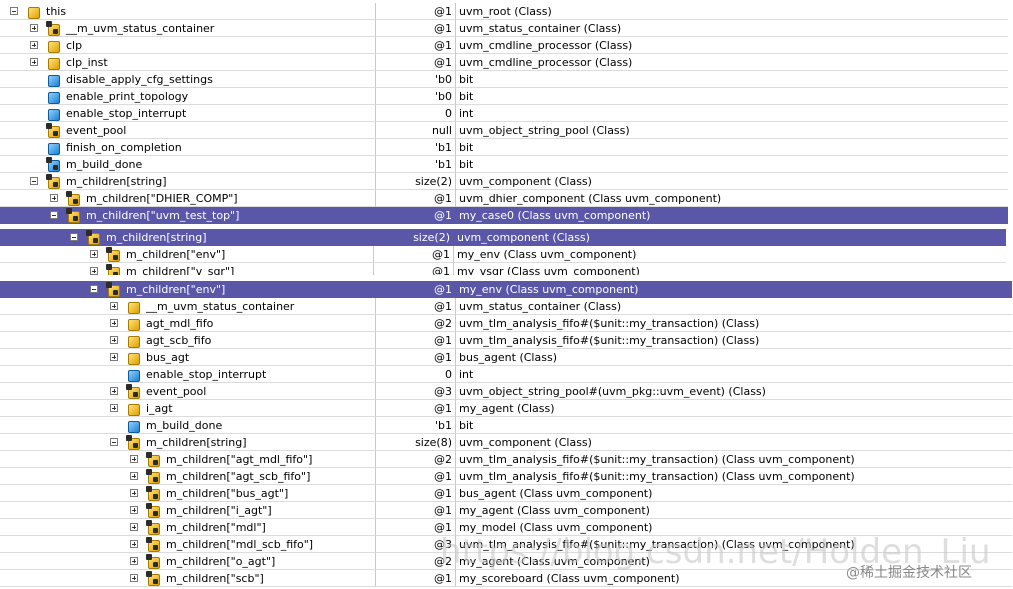 This screenshot has width=1013, height=589. Describe the element at coordinates (504, 147) in the screenshot. I see `tree-row: finish_on_completion 'b1 bit` at that location.